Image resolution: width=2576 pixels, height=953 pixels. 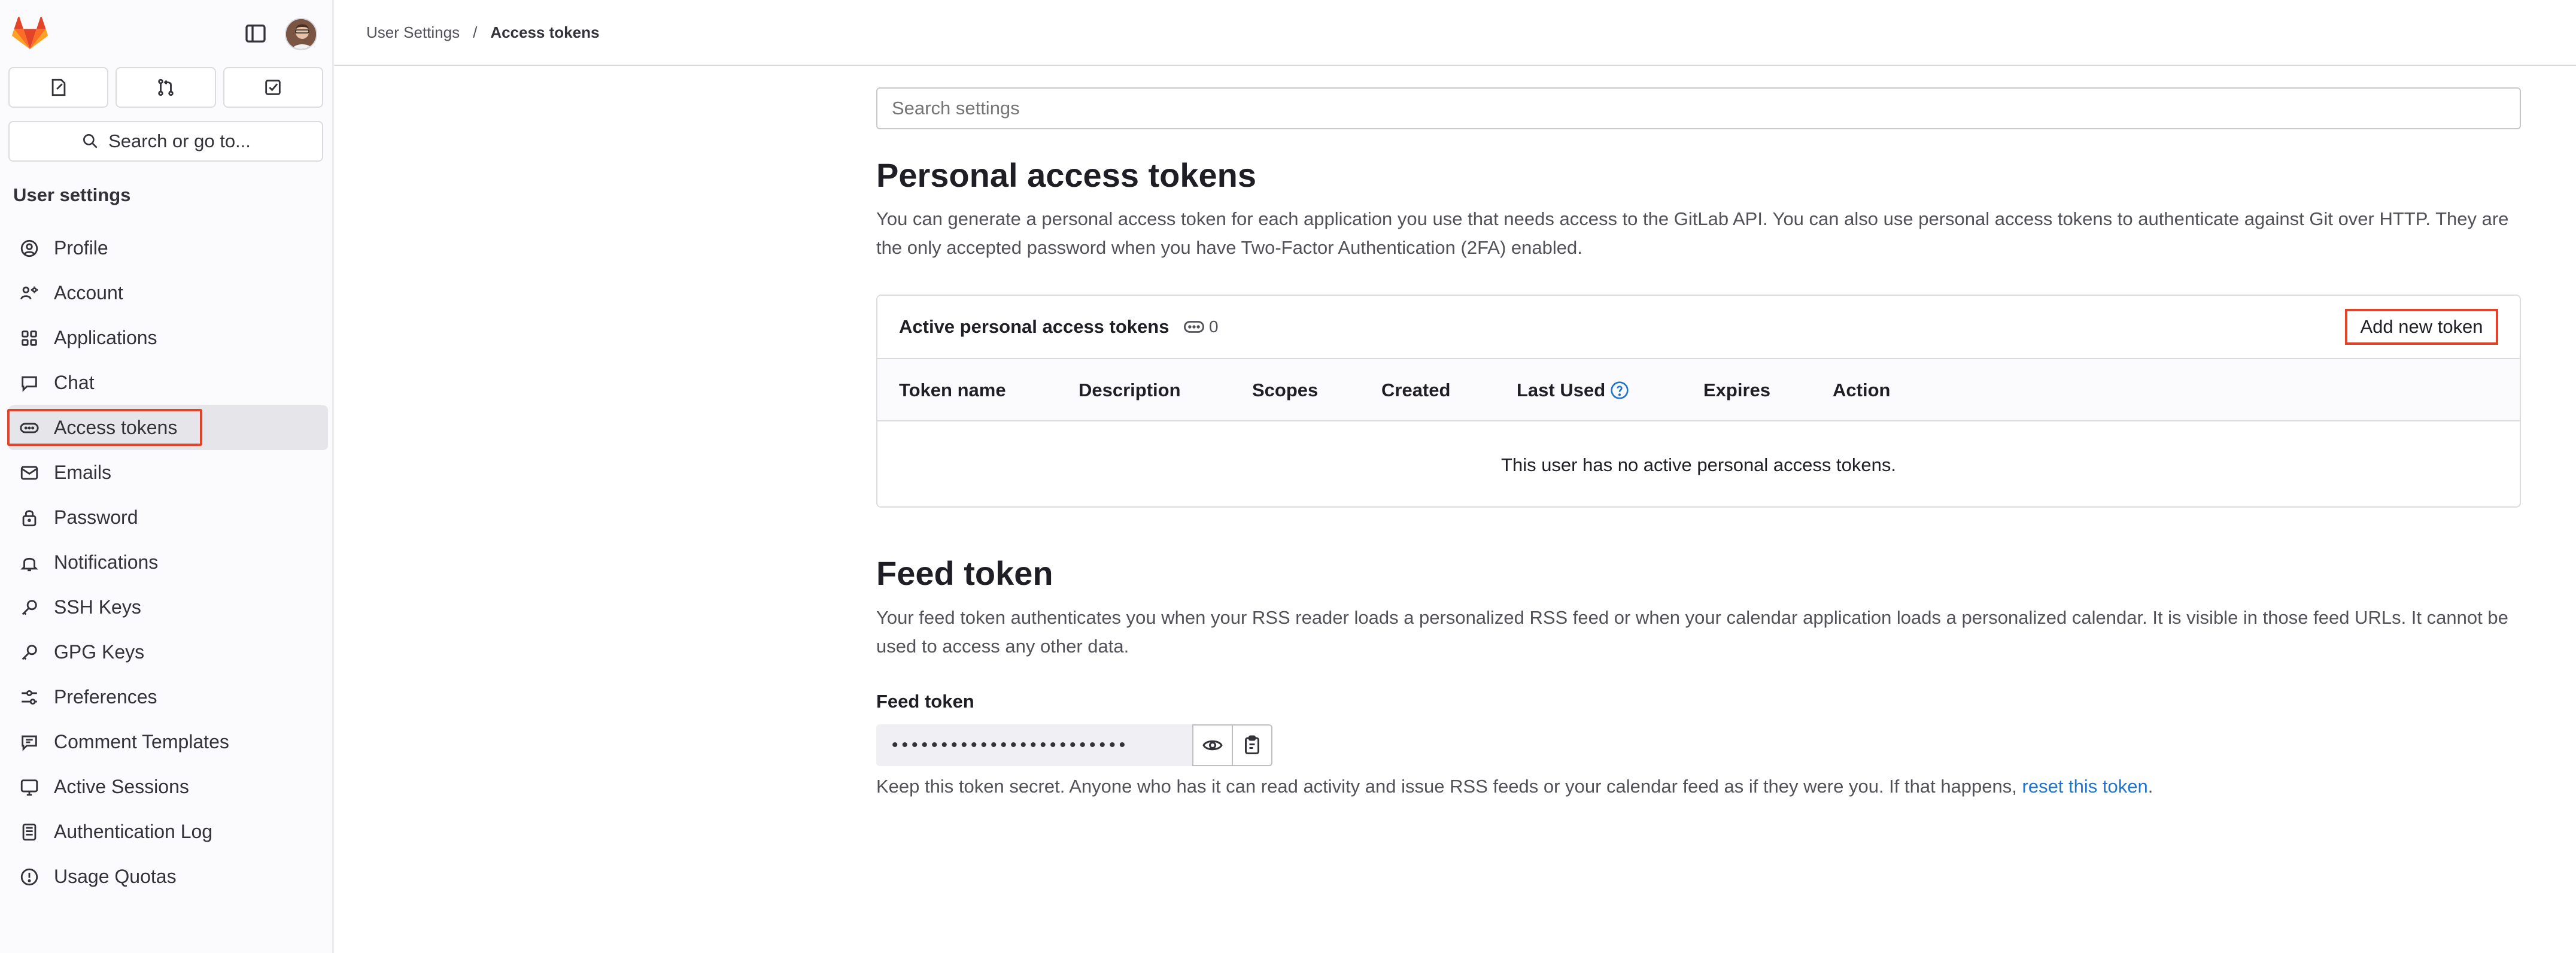 I want to click on column-header-created: Created, so click(x=1415, y=390).